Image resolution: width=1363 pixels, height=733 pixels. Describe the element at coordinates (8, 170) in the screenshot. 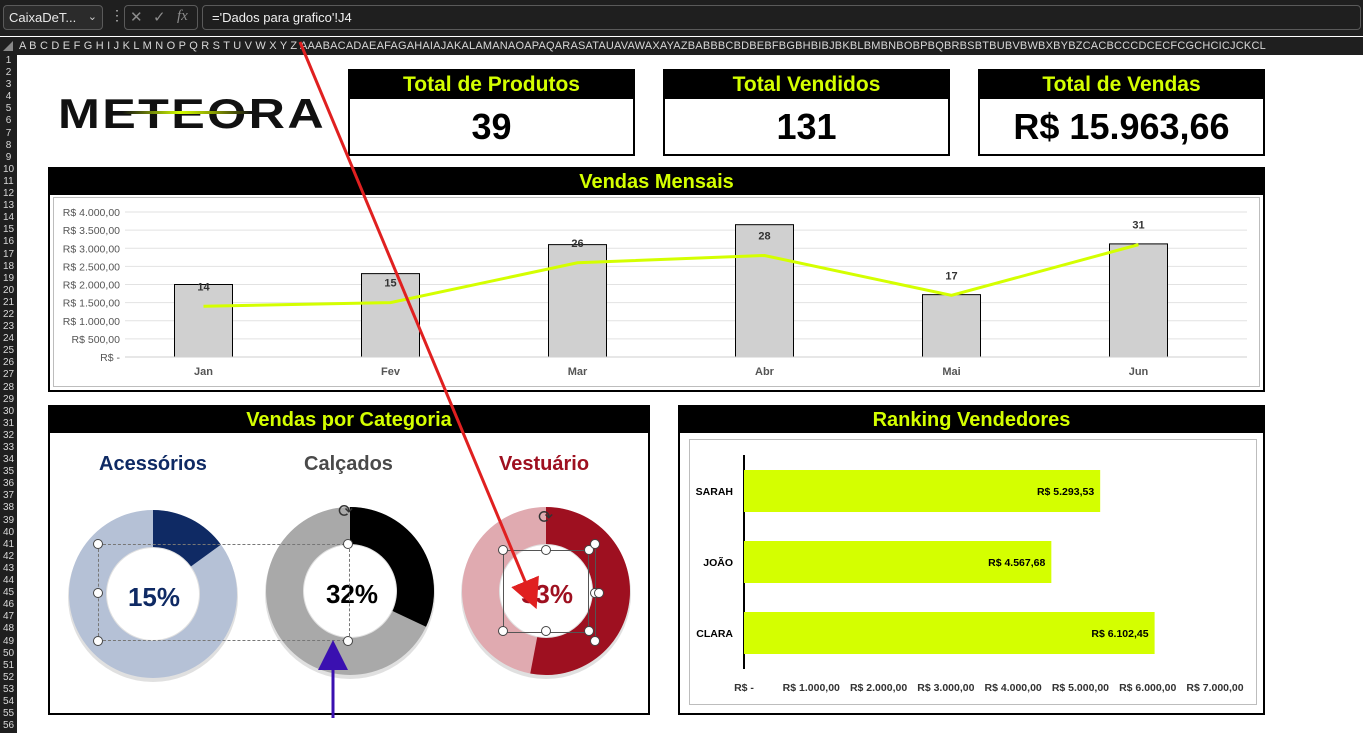

I see `row-header: 10` at that location.